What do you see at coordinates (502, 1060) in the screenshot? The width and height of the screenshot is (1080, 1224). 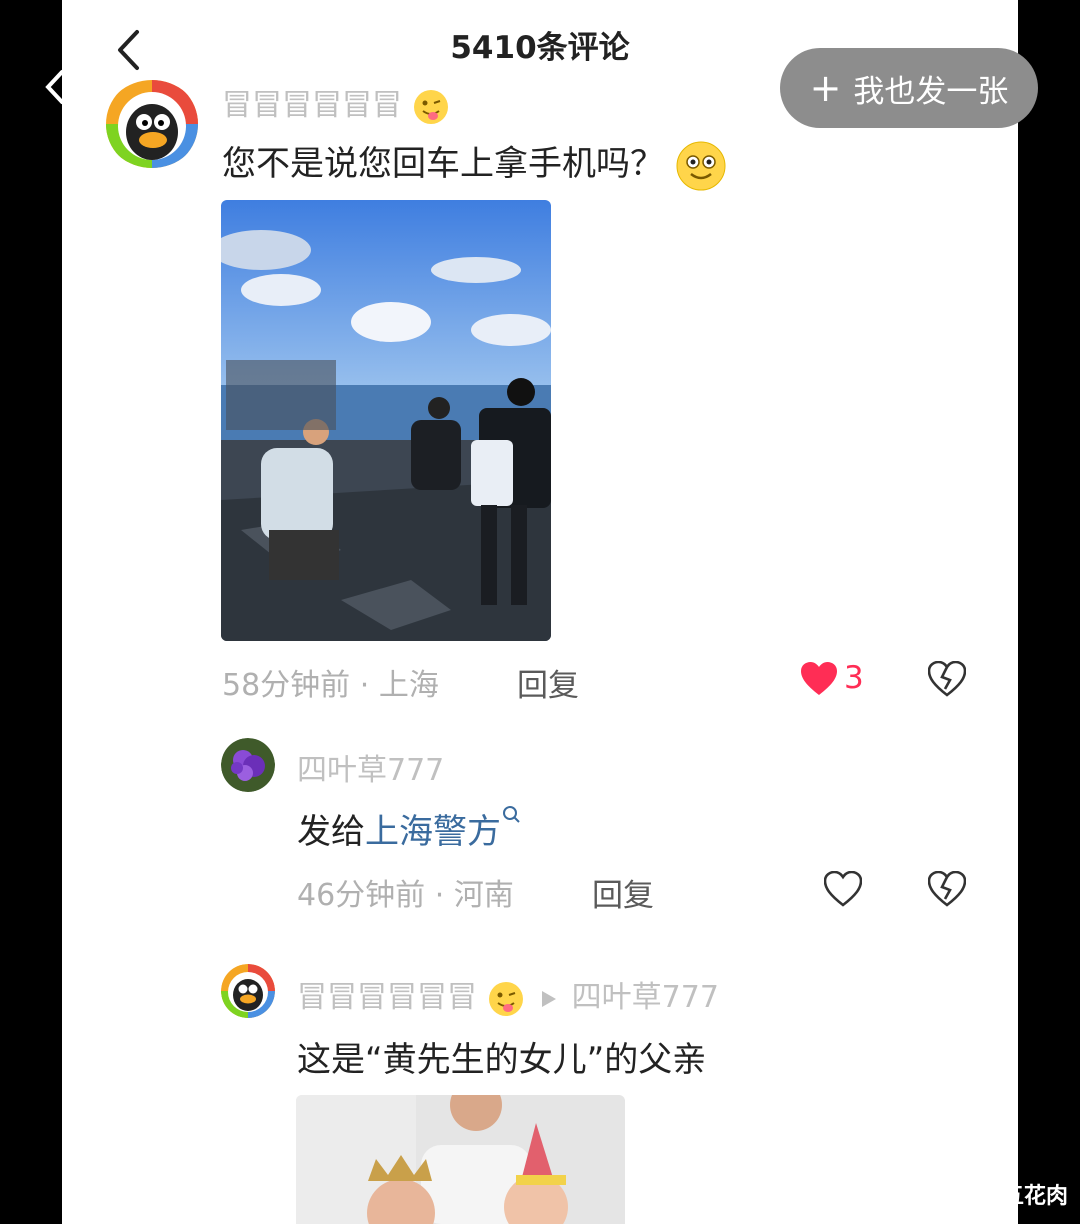 I see `comment-text: 这是“黄先生的女儿”的父亲` at bounding box center [502, 1060].